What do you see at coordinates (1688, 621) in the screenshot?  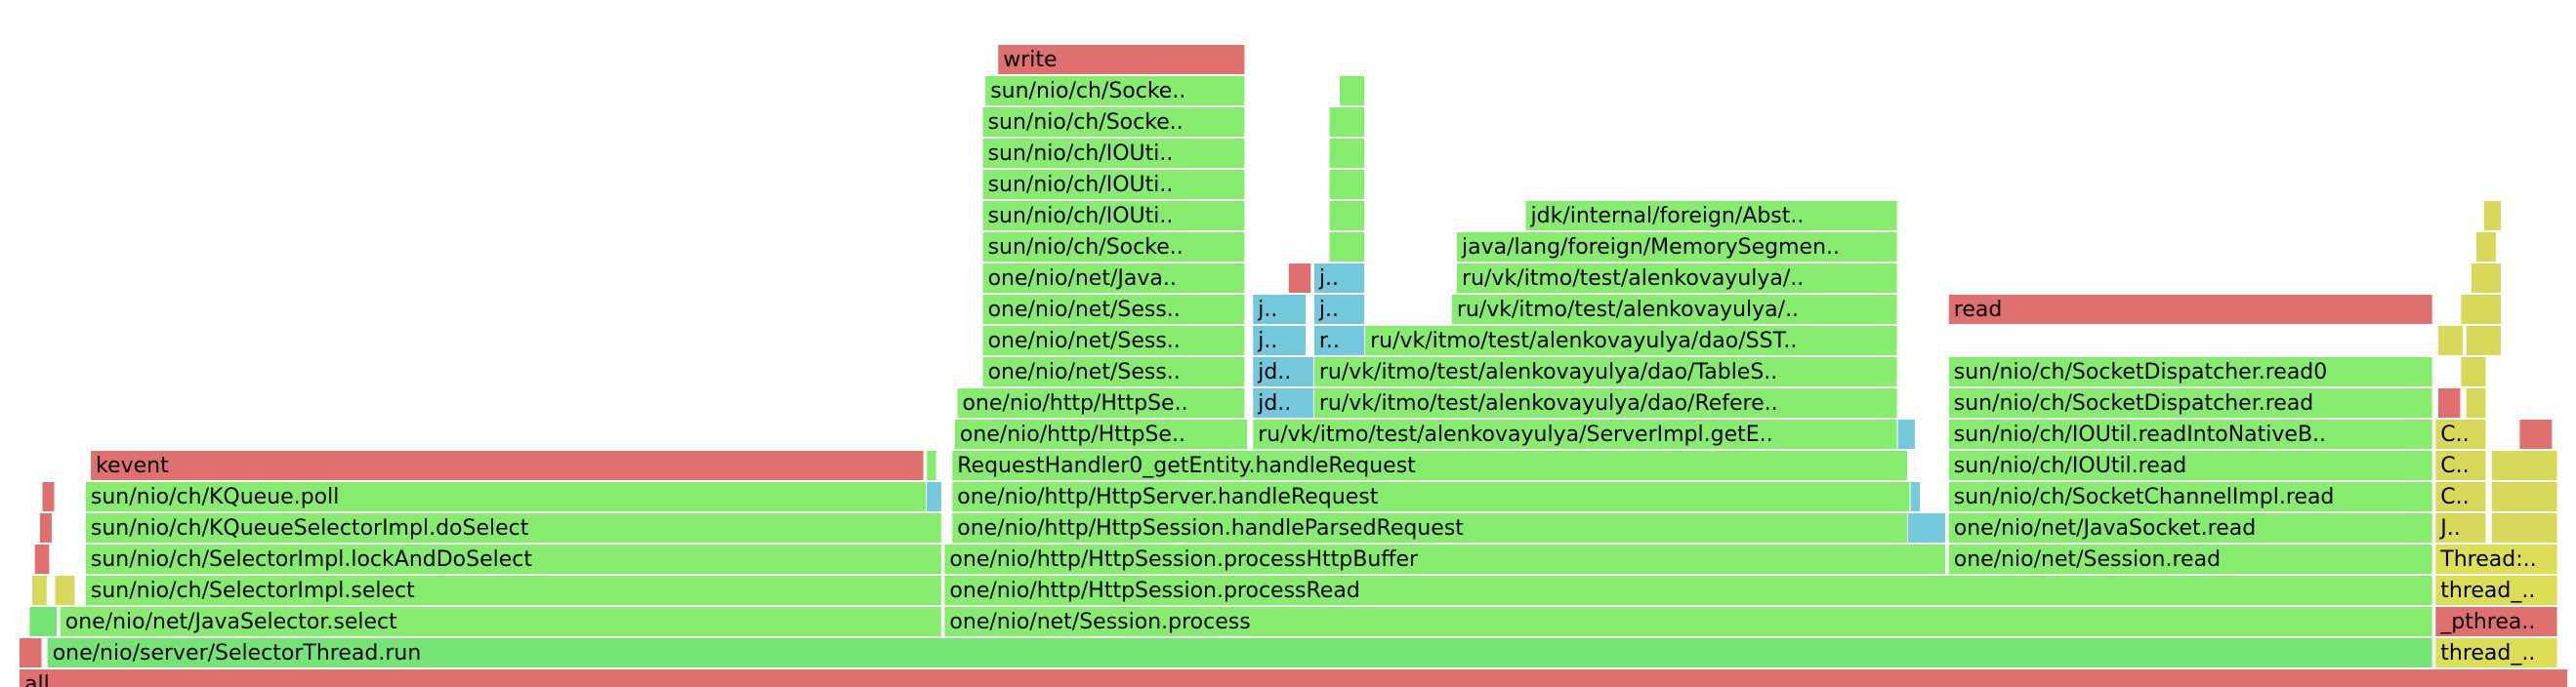 I see `flame-frame: one/nio/net/Session.process` at bounding box center [1688, 621].